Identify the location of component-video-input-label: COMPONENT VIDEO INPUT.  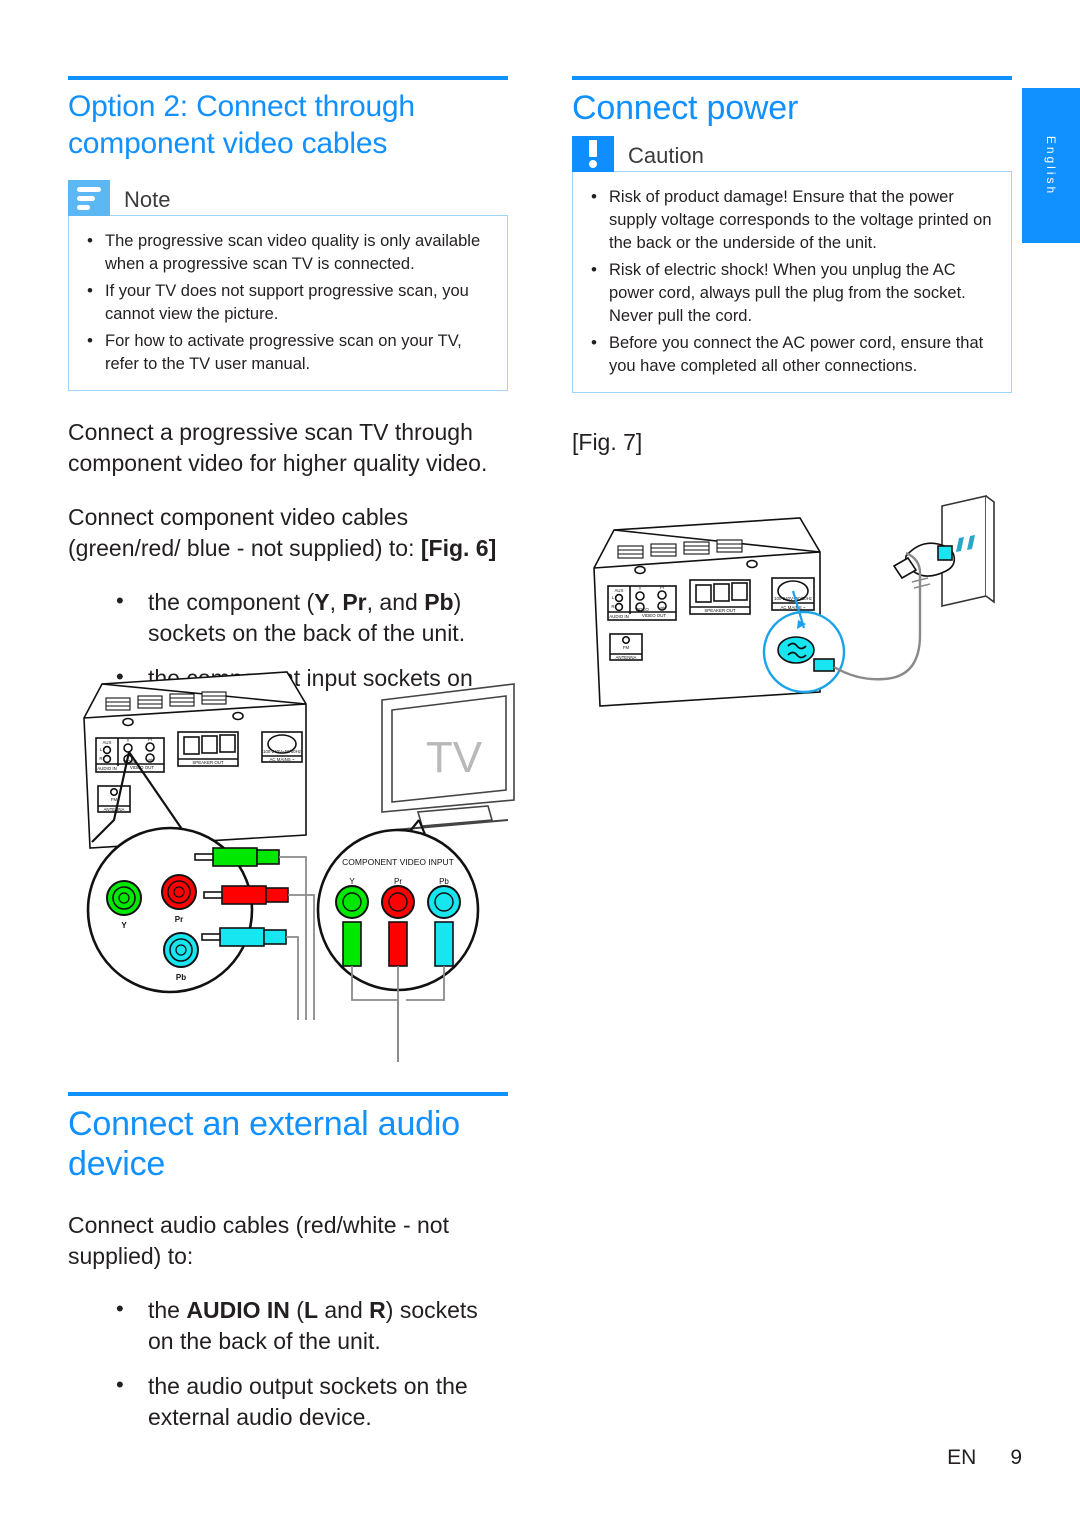
(398, 862).